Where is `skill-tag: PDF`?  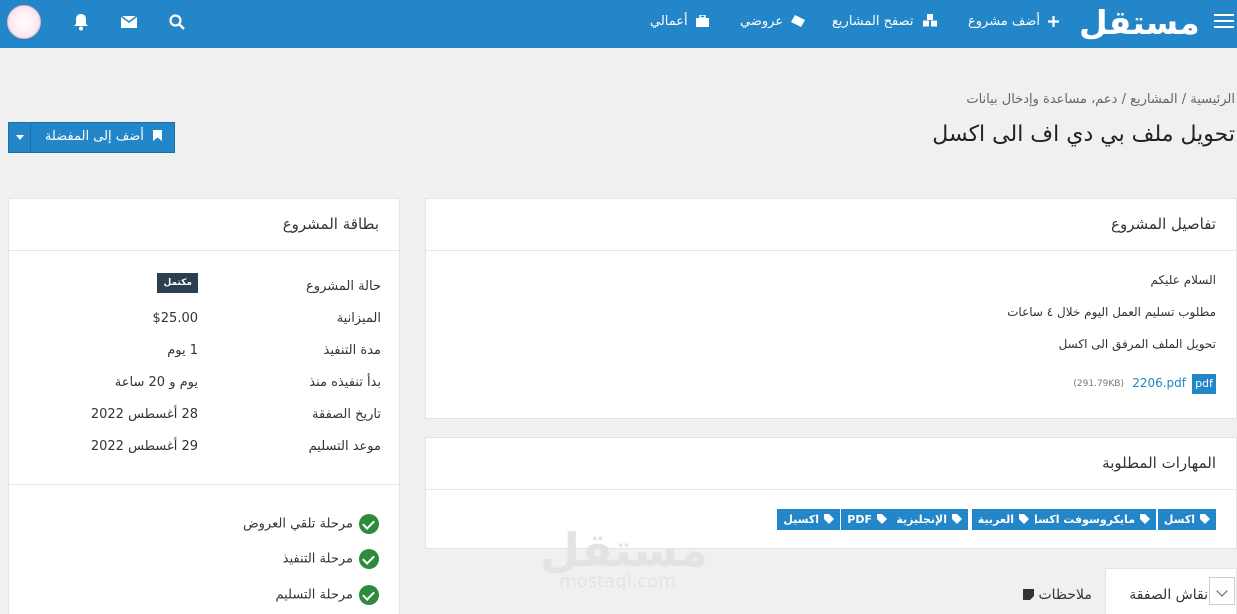
skill-tag: PDF is located at coordinates (867, 519).